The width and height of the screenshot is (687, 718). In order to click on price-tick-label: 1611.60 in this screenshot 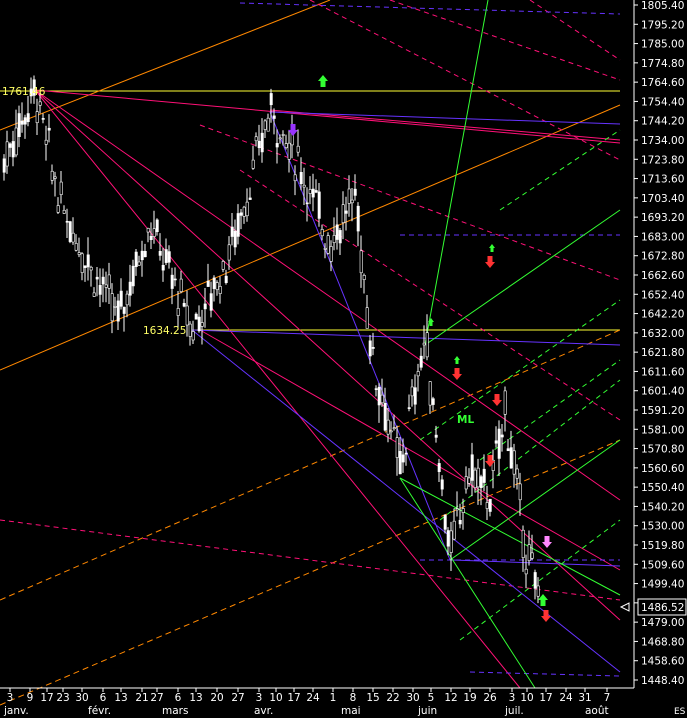, I will do `click(662, 372)`.